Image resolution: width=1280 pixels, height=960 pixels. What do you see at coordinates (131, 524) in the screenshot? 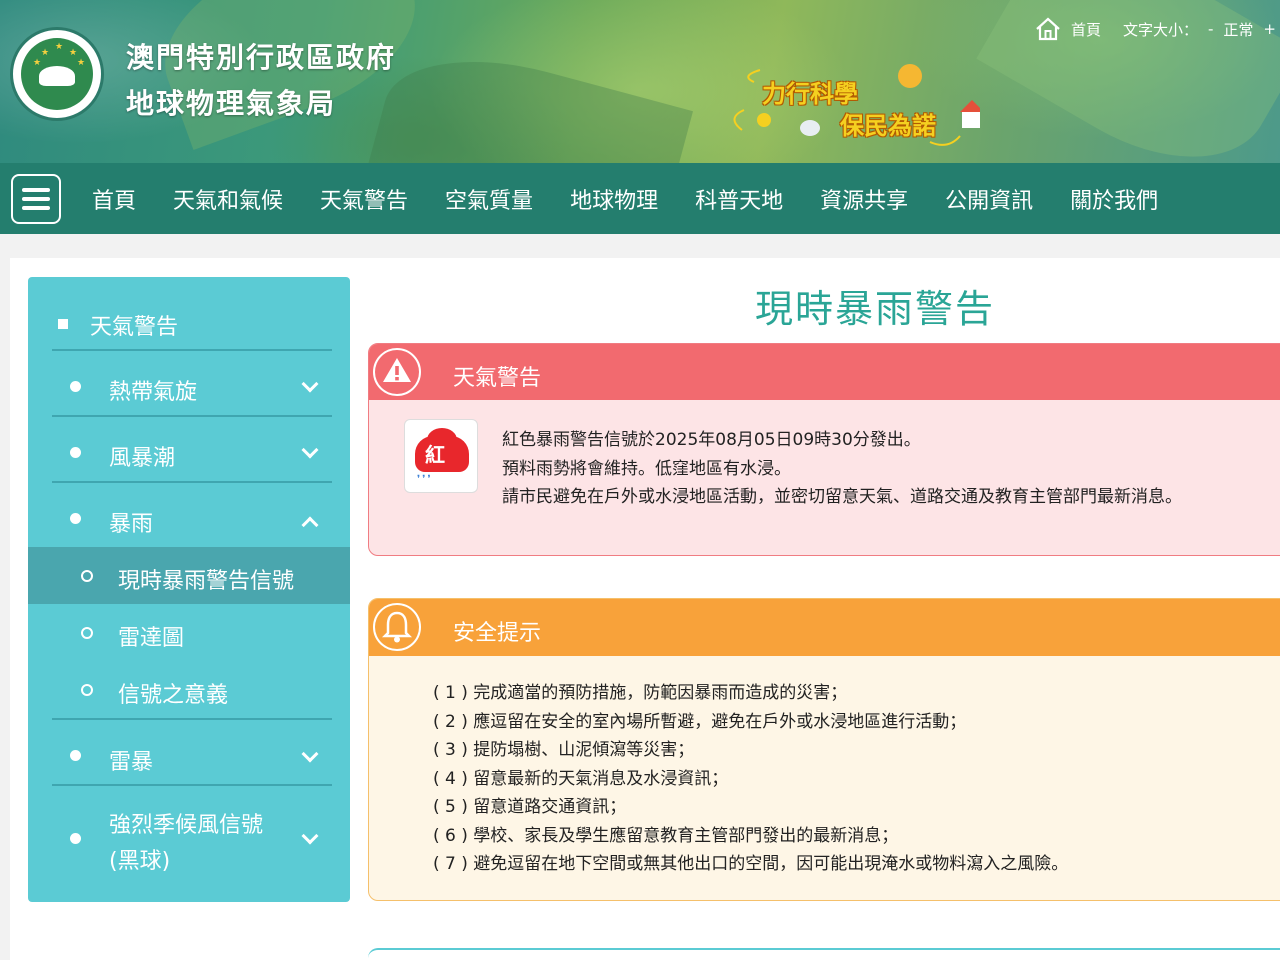
I see `sidebar-item-label: 暴雨` at bounding box center [131, 524].